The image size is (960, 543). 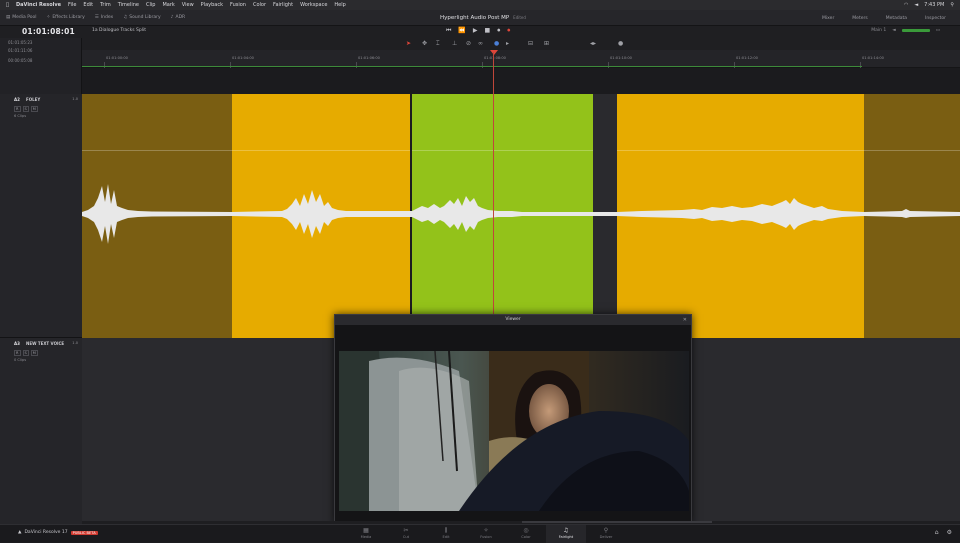 What do you see at coordinates (893, 30) in the screenshot?
I see `speaker-icon: ◄` at bounding box center [893, 30].